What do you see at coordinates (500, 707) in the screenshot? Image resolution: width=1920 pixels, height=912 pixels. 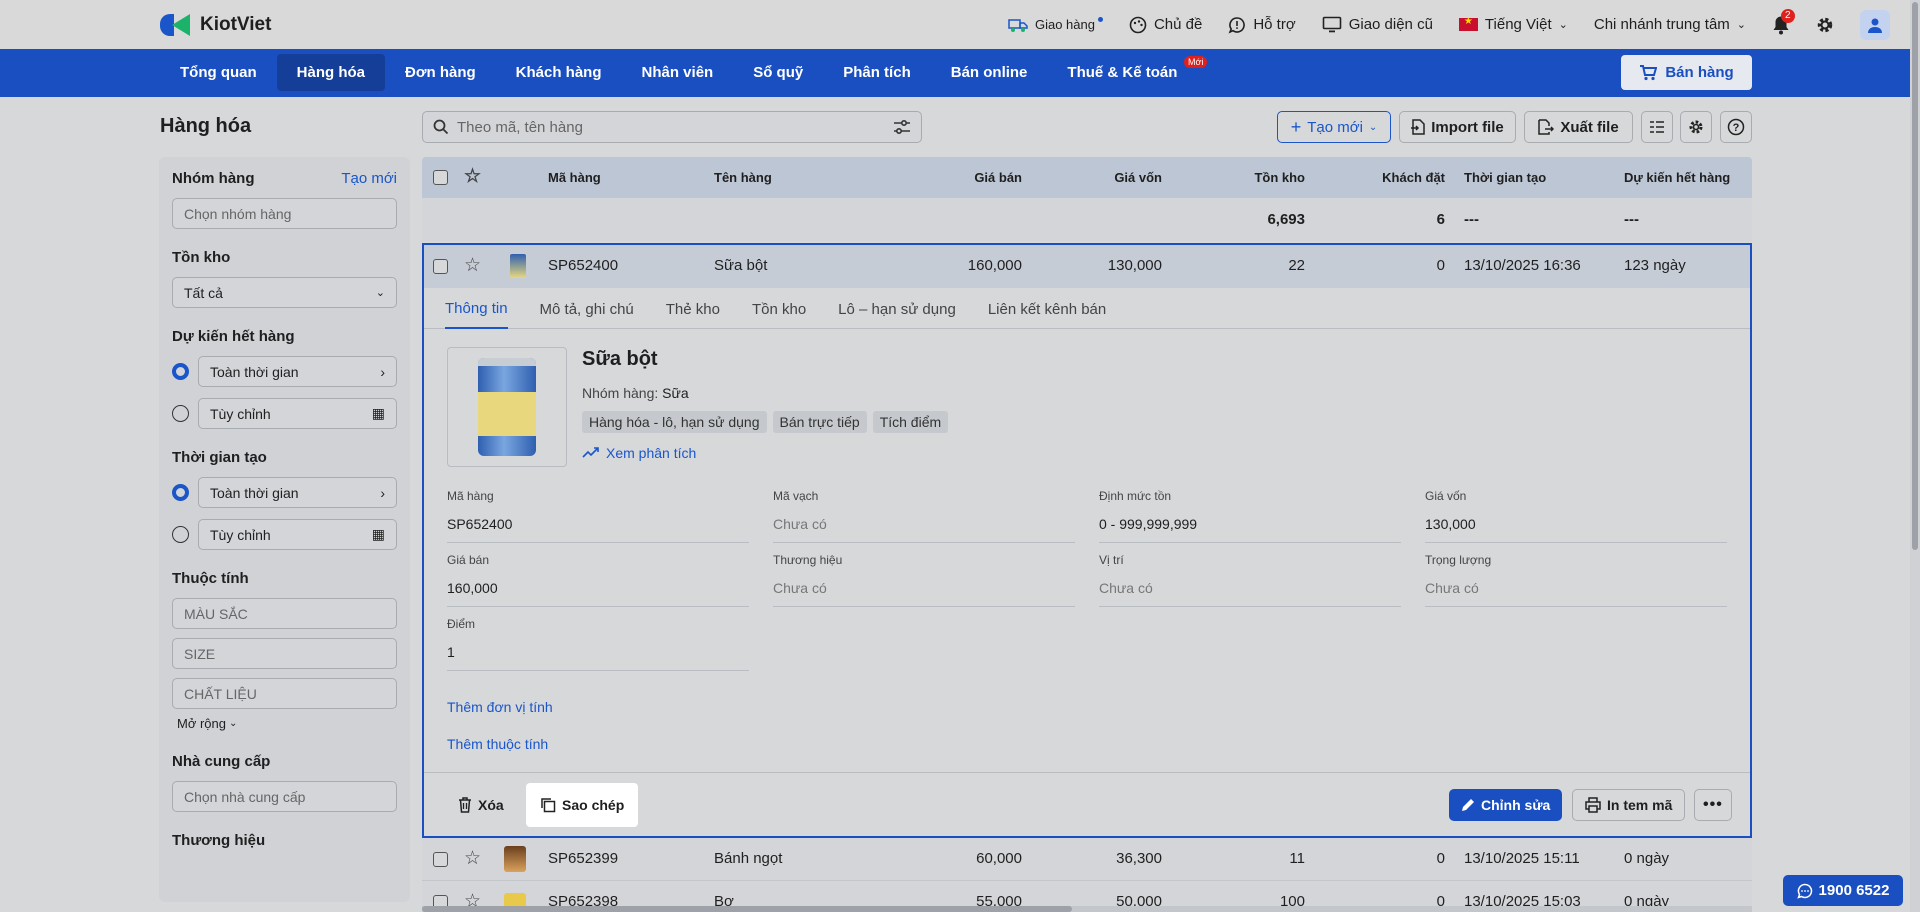 I see `add-unit-link: Thêm đơn vị tính` at bounding box center [500, 707].